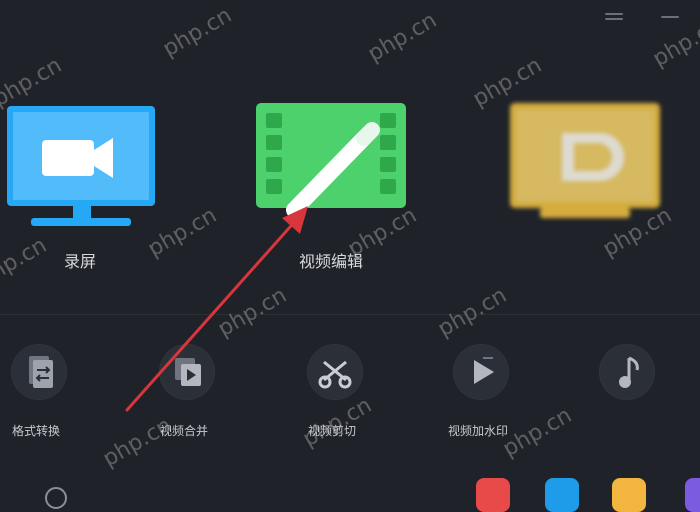 The height and width of the screenshot is (512, 700). What do you see at coordinates (350, 314) in the screenshot?
I see `section-divider` at bounding box center [350, 314].